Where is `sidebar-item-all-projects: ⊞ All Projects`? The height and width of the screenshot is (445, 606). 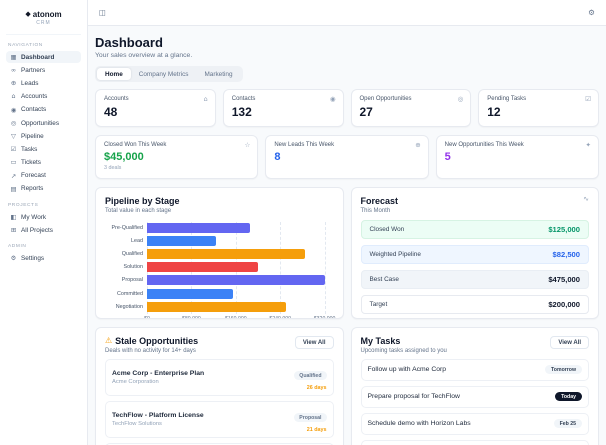 sidebar-item-all-projects: ⊞ All Projects is located at coordinates (43, 230).